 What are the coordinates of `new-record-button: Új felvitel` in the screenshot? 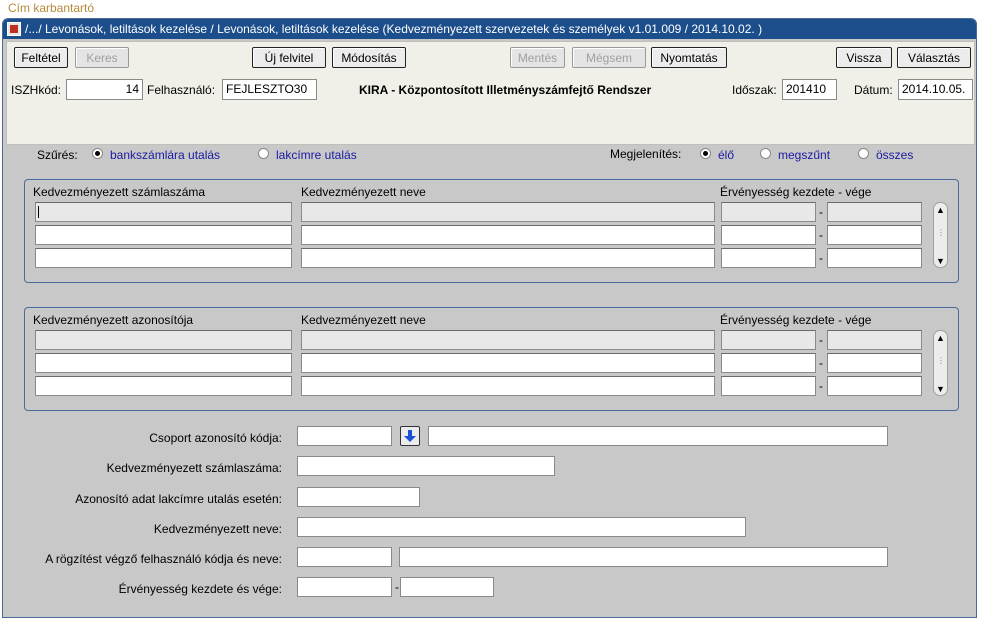 It's located at (289, 57).